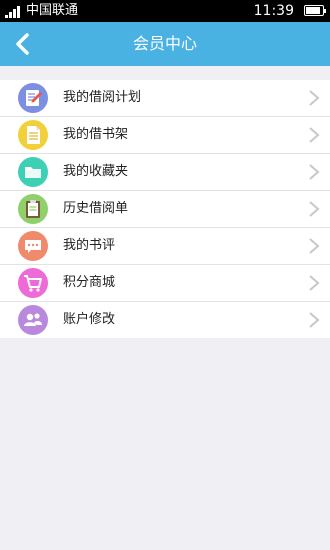 The height and width of the screenshot is (550, 330). I want to click on menu-item-borrow-plan: 我的借阅计划, so click(165, 98).